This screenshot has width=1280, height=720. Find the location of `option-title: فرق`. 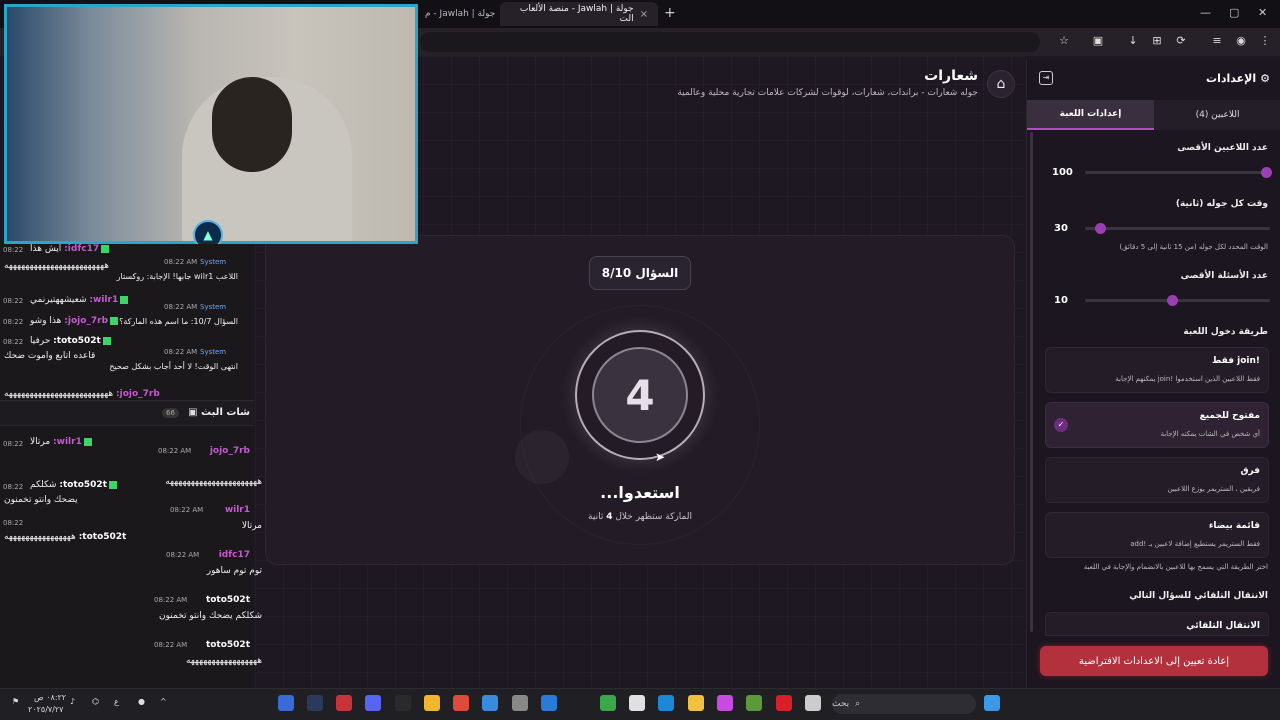

option-title: فرق is located at coordinates (1250, 471).